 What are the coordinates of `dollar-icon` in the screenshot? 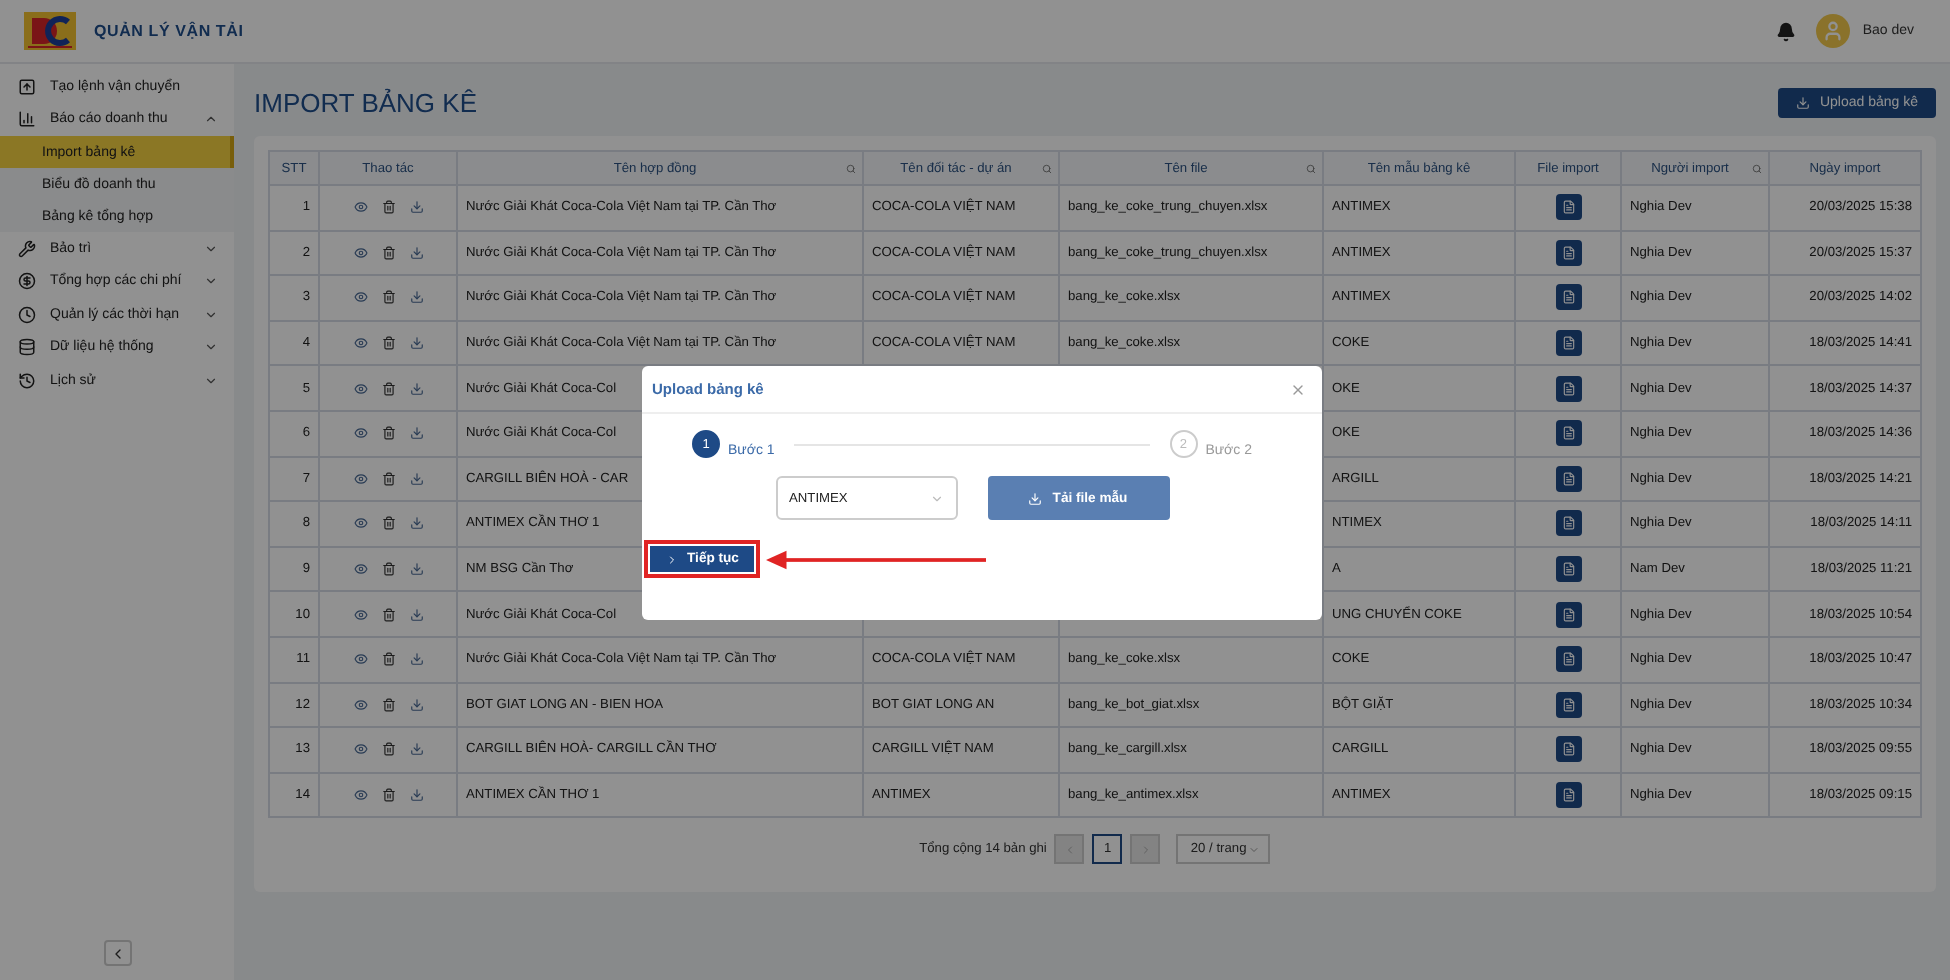 It's located at (27, 281).